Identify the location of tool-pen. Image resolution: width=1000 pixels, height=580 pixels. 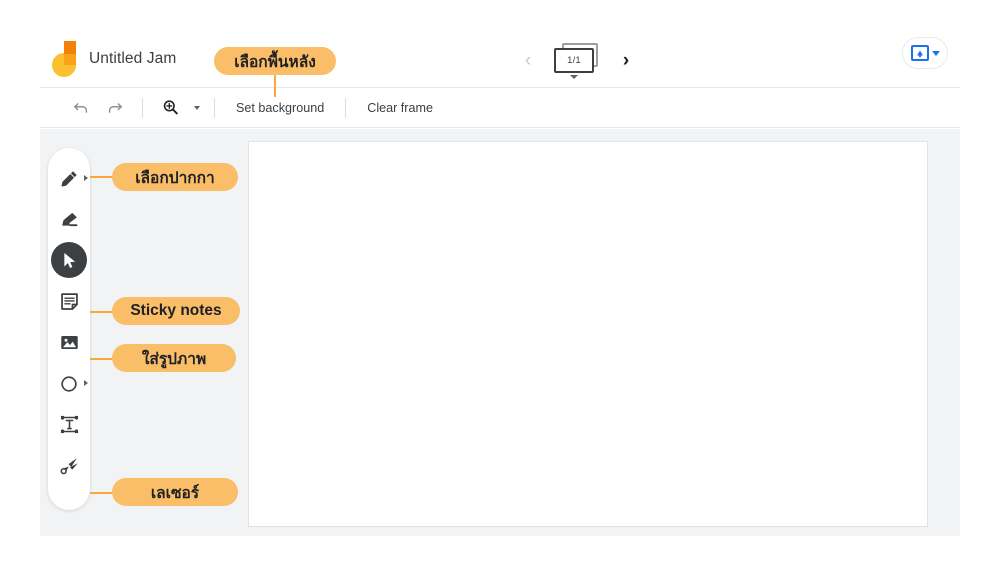
(69, 178).